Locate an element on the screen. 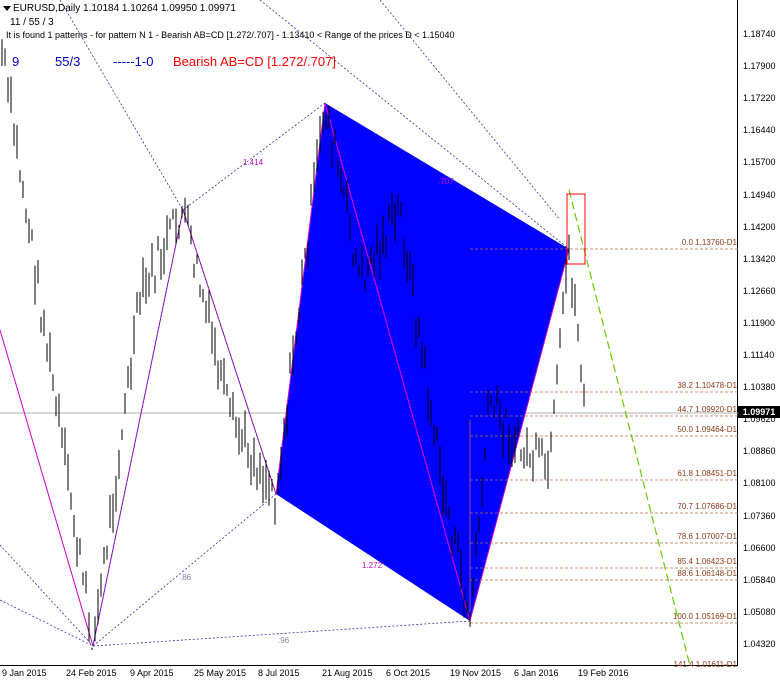 Image resolution: width=780 pixels, height=684 pixels. fib-level-label: 50.0 1.09464-D1 is located at coordinates (707, 429).